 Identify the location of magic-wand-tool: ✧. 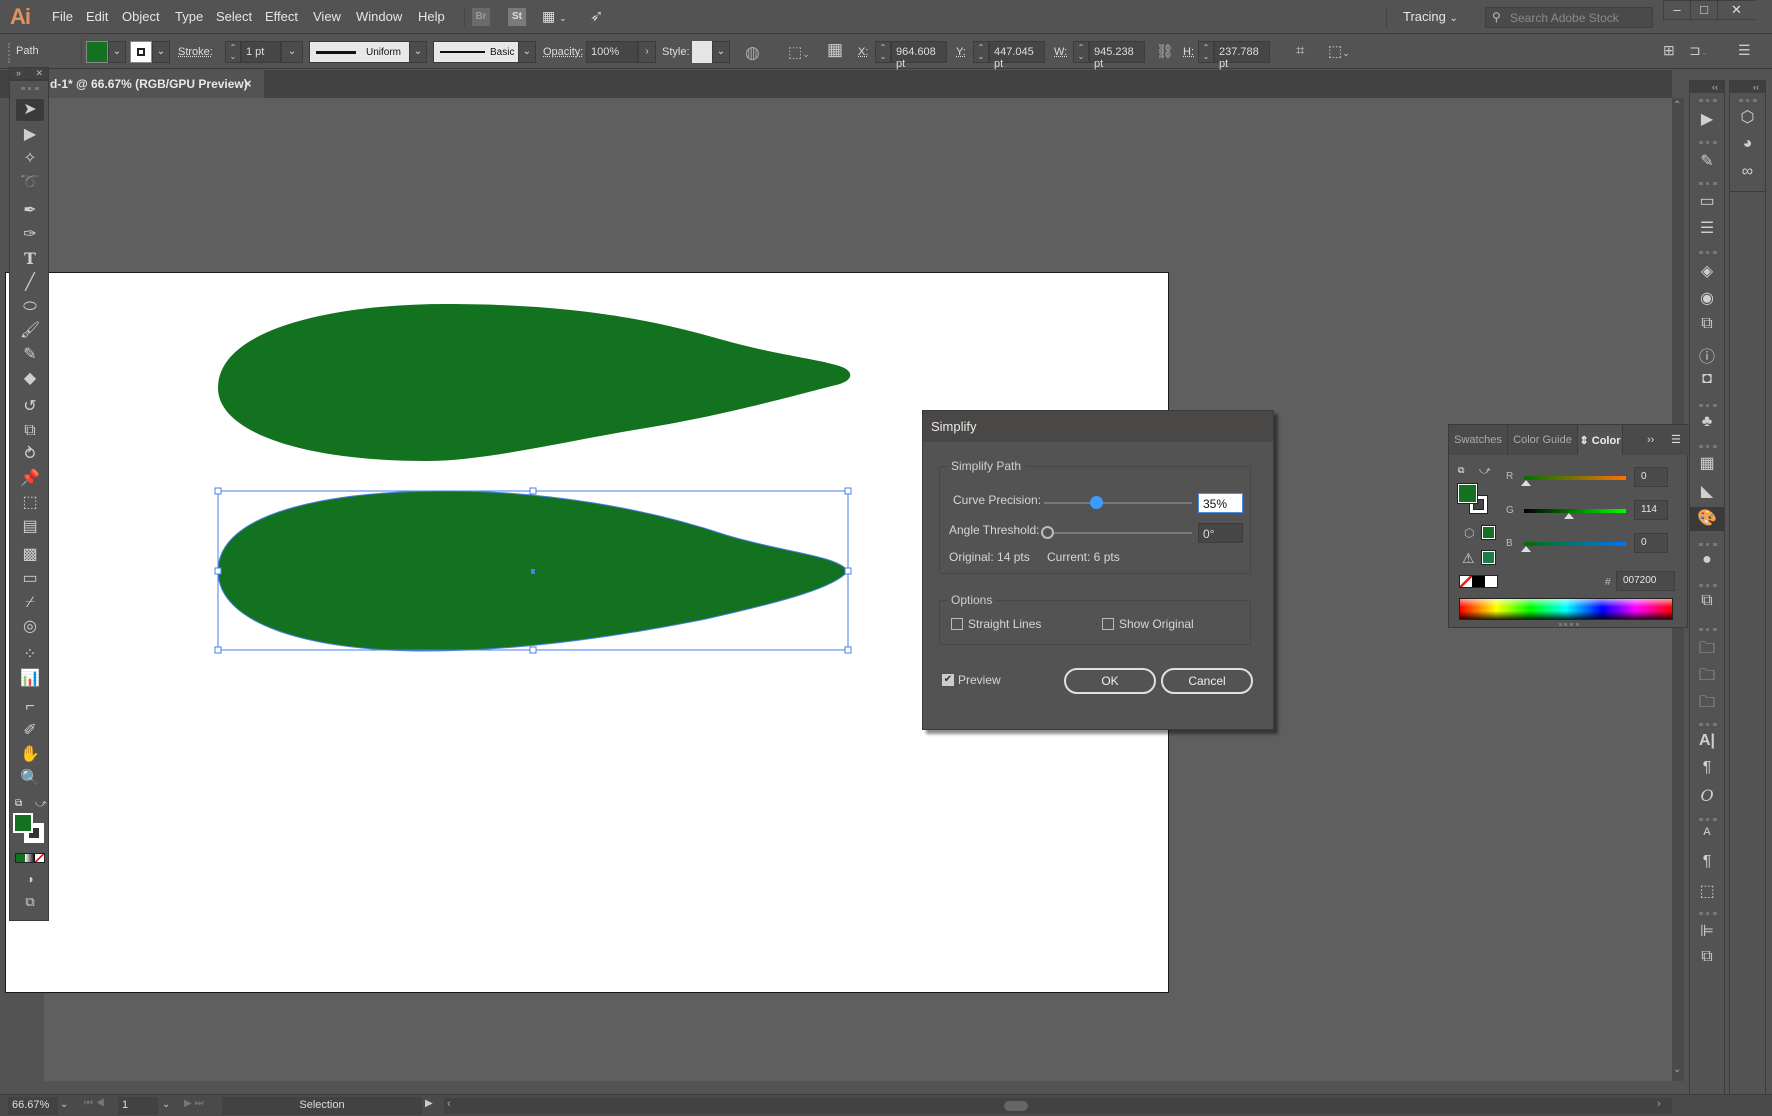
(30, 159).